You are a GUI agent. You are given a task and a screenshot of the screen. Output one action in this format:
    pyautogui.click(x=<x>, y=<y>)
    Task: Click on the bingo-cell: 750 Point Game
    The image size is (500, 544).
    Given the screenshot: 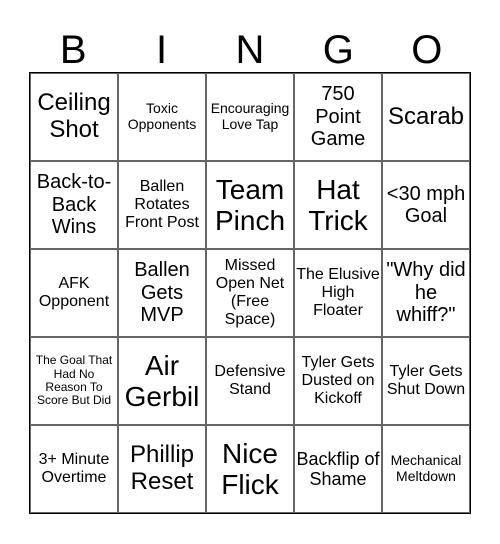 What is the action you would take?
    pyautogui.click(x=338, y=117)
    